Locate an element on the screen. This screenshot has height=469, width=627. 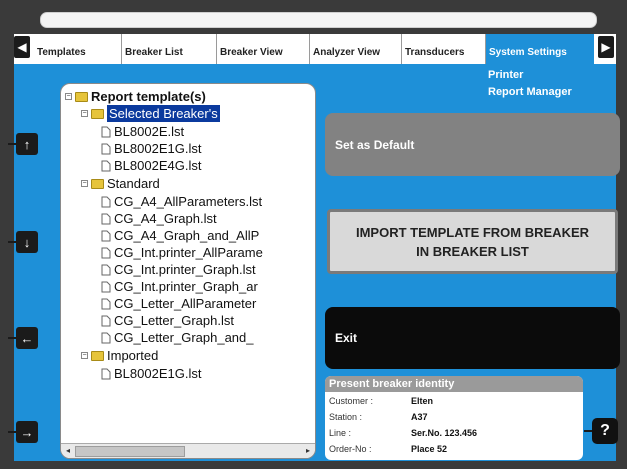
submenu: Printer Report Manager is located at coordinates (530, 84).